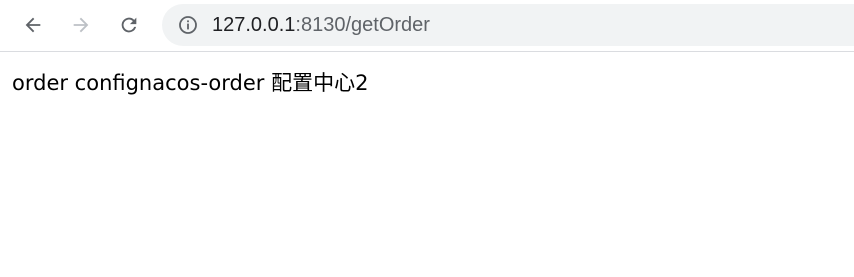  I want to click on url-path: :8130/getOrder, so click(362, 25).